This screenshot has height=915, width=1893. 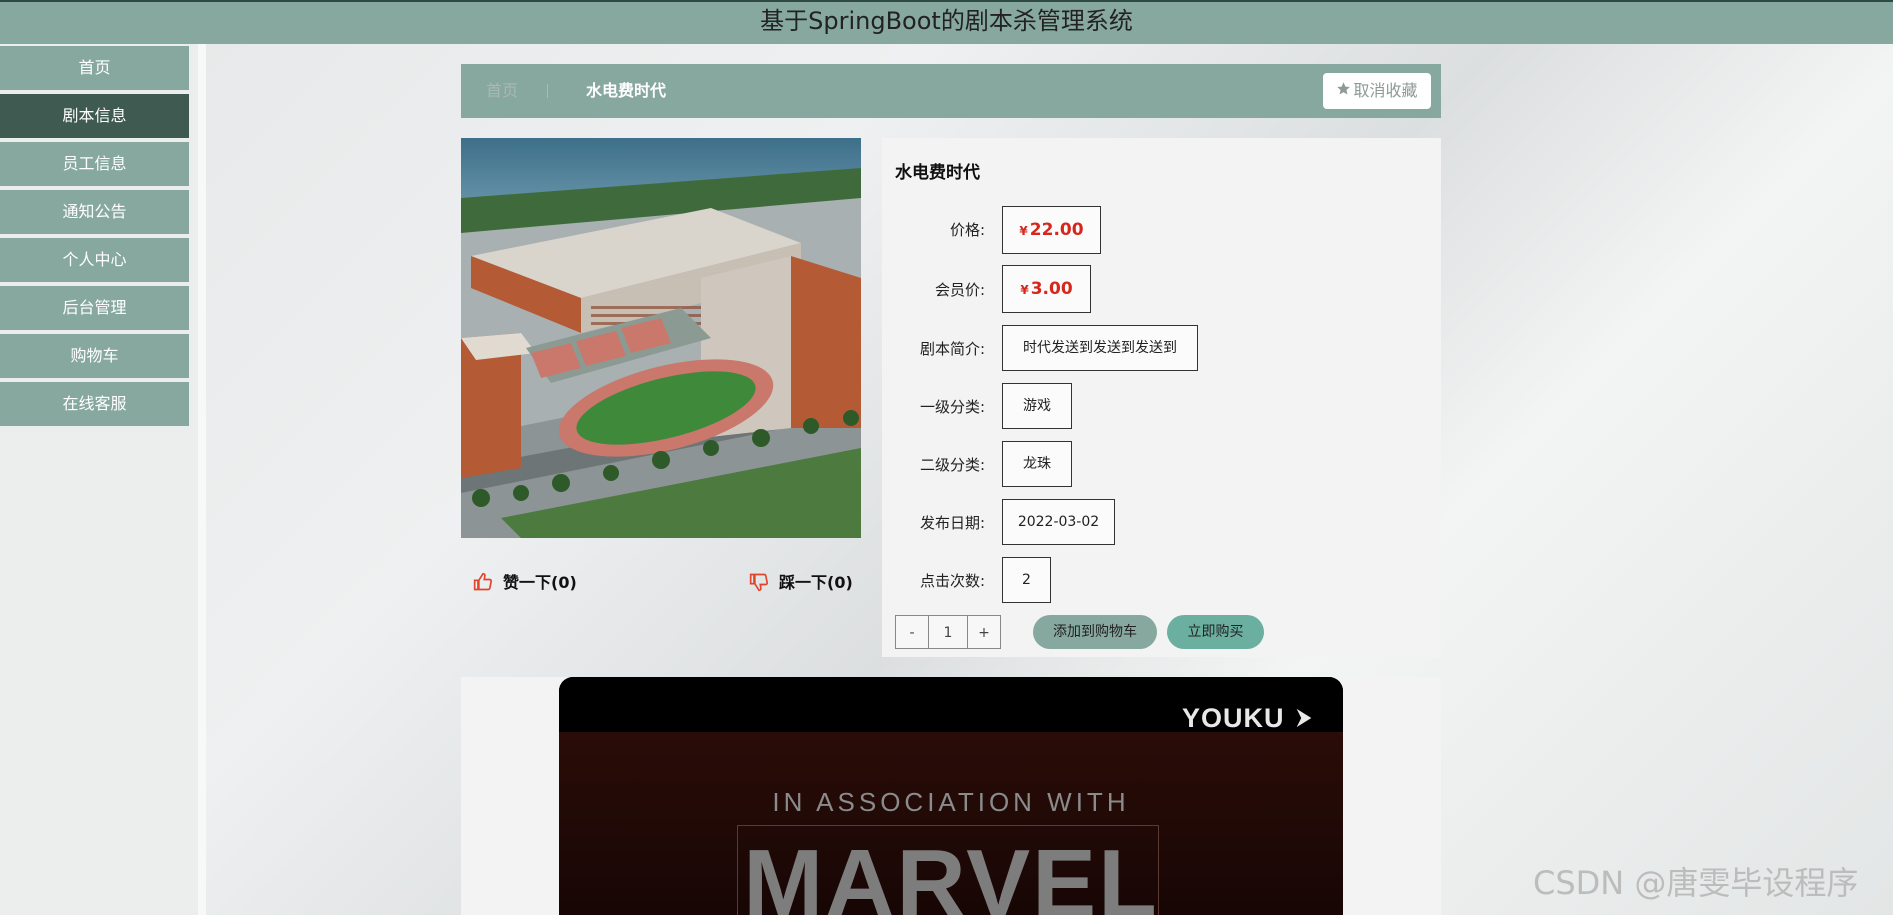 I want to click on star-icon, so click(x=1343, y=91).